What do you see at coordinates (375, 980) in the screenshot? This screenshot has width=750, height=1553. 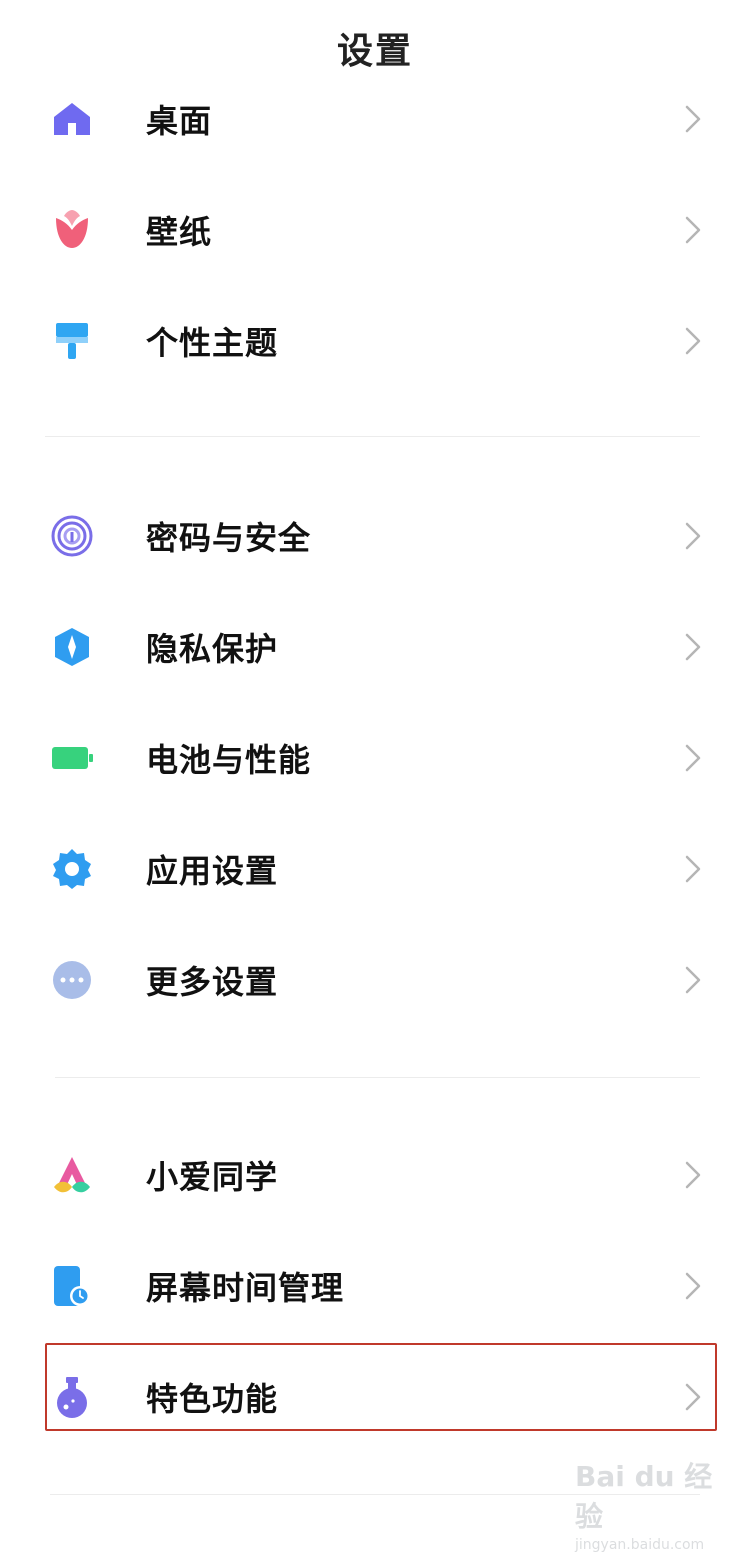 I see `settings-item-more-settings: 更多设置` at bounding box center [375, 980].